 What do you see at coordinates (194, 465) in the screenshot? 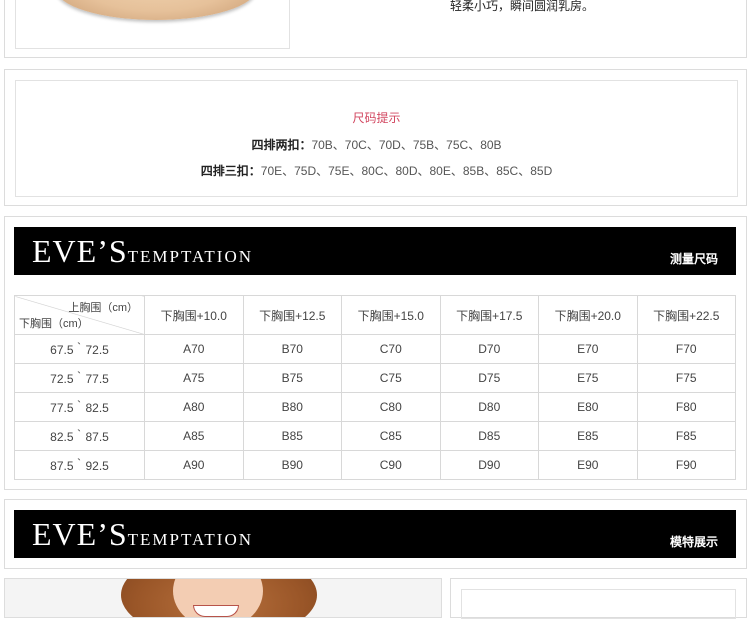
I see `size-cell: A90` at bounding box center [194, 465].